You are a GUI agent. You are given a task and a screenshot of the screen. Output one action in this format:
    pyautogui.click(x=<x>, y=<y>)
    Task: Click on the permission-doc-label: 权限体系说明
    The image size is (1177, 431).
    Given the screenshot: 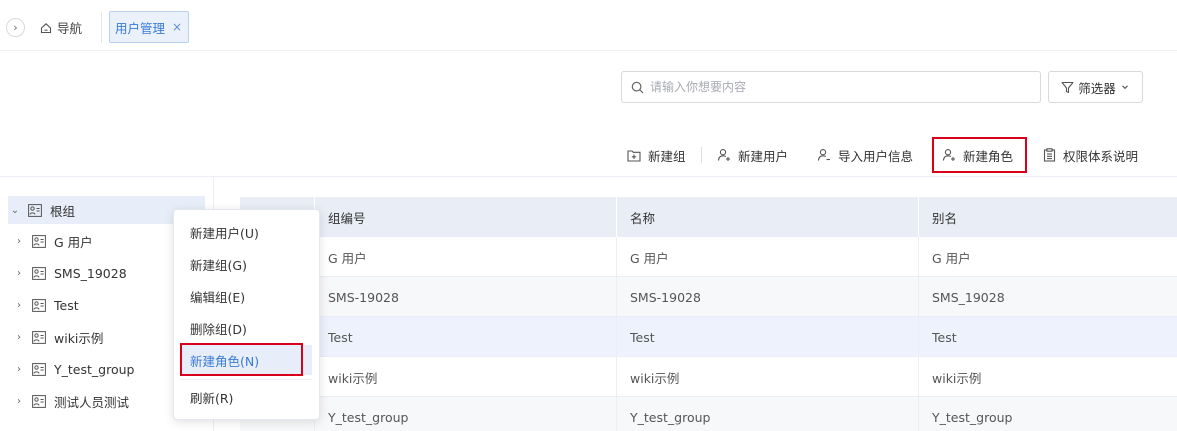 What is the action you would take?
    pyautogui.click(x=1101, y=156)
    